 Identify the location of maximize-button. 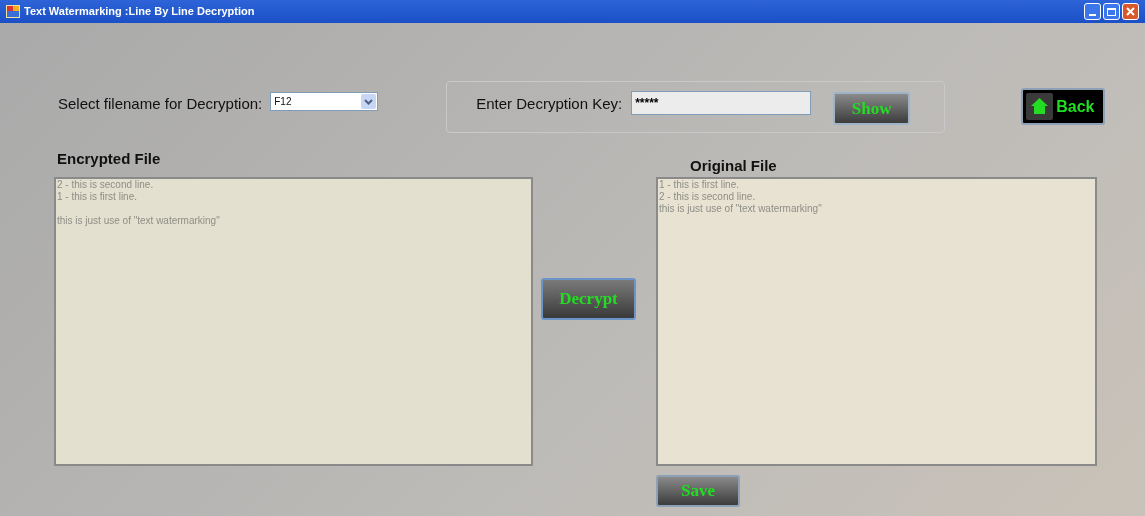
(1111, 11).